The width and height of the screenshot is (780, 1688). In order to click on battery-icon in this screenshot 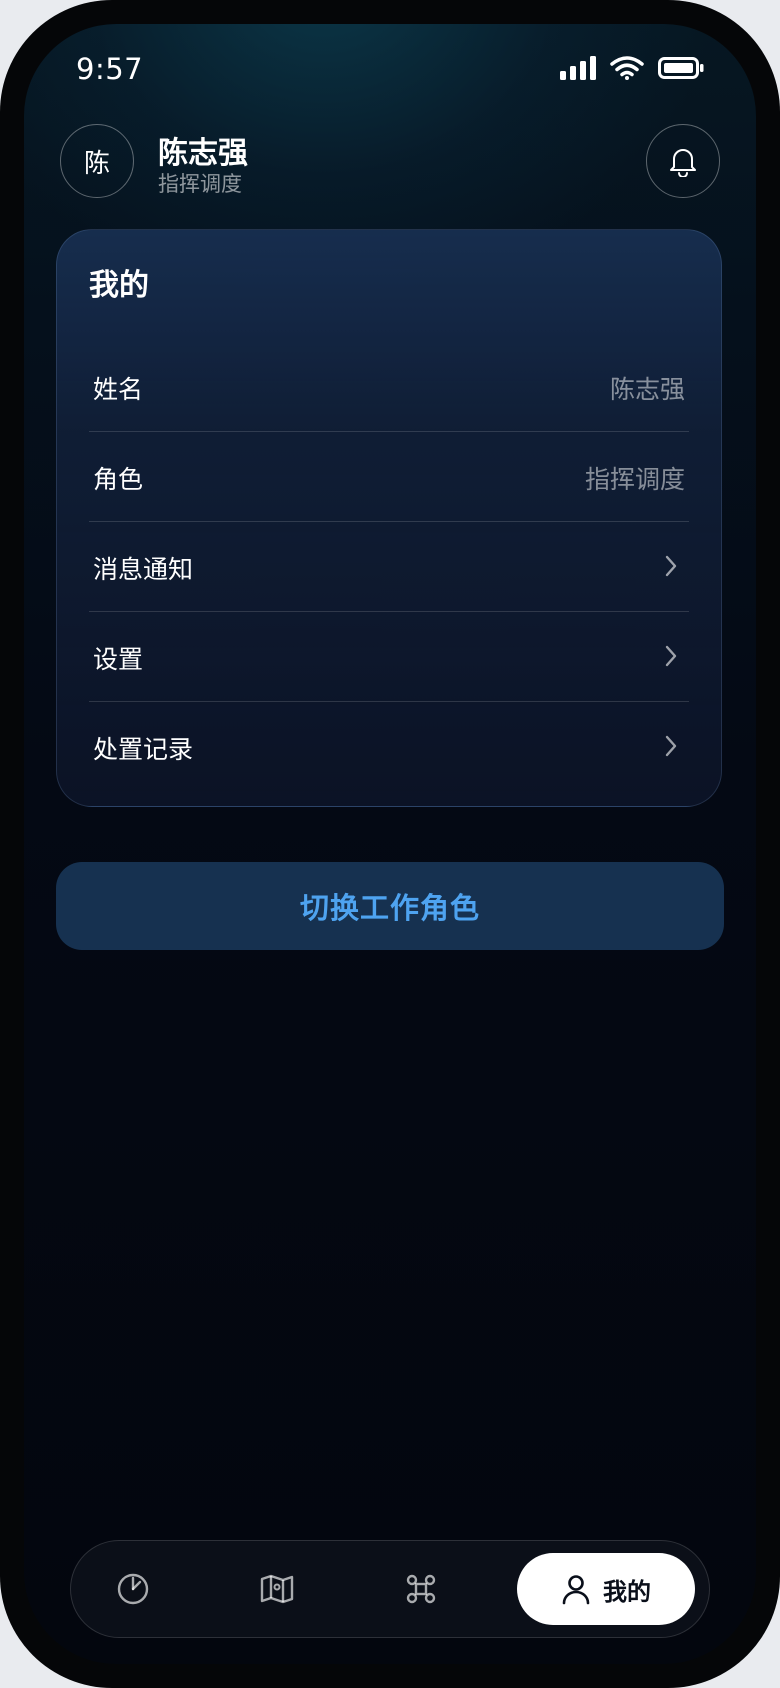, I will do `click(681, 68)`.